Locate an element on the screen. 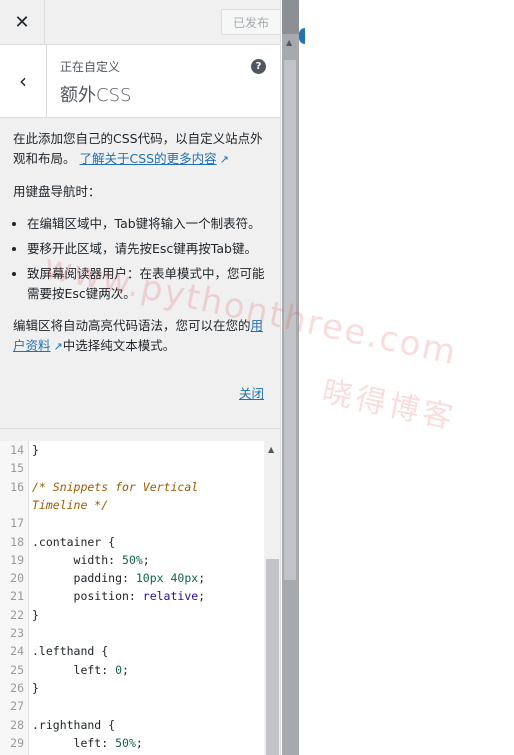  code-text: Timeline */ is located at coordinates (70, 504).